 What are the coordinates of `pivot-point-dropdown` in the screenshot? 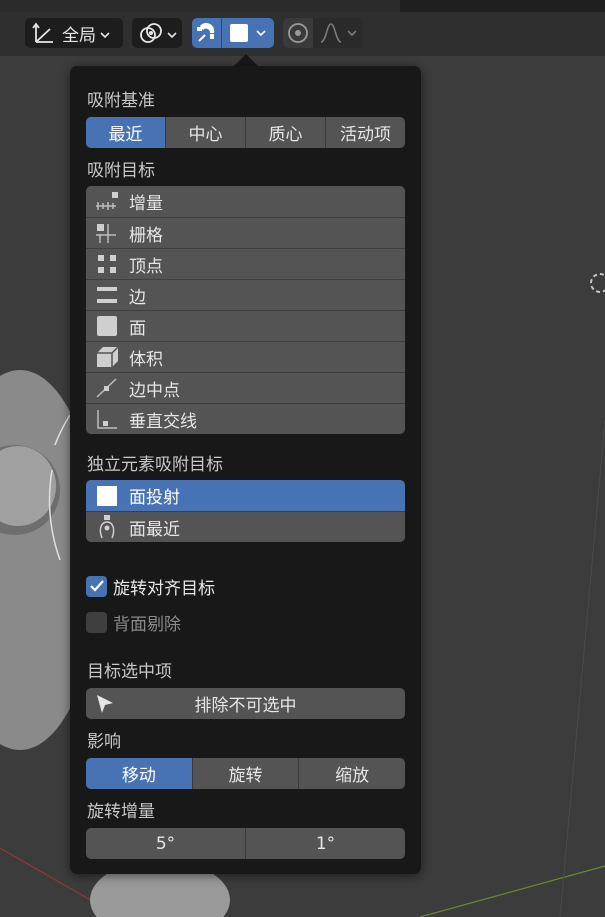 It's located at (157, 33).